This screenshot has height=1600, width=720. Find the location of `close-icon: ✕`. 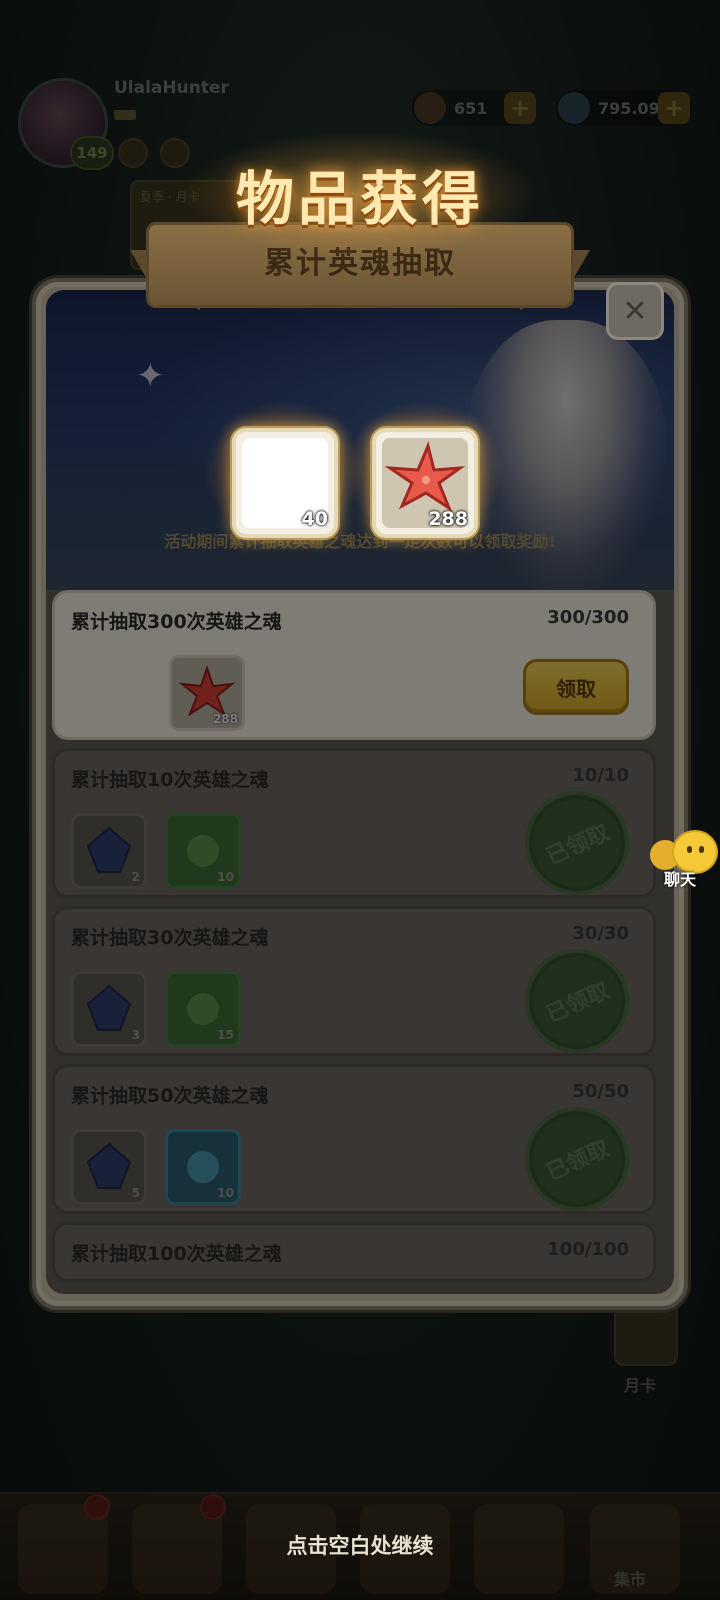

close-icon: ✕ is located at coordinates (635, 311).